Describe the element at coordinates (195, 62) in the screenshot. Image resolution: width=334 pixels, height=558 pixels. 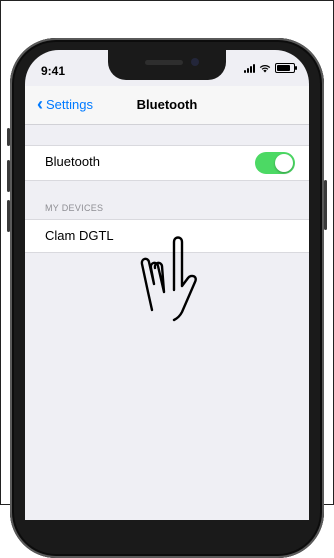
I see `front-camera` at that location.